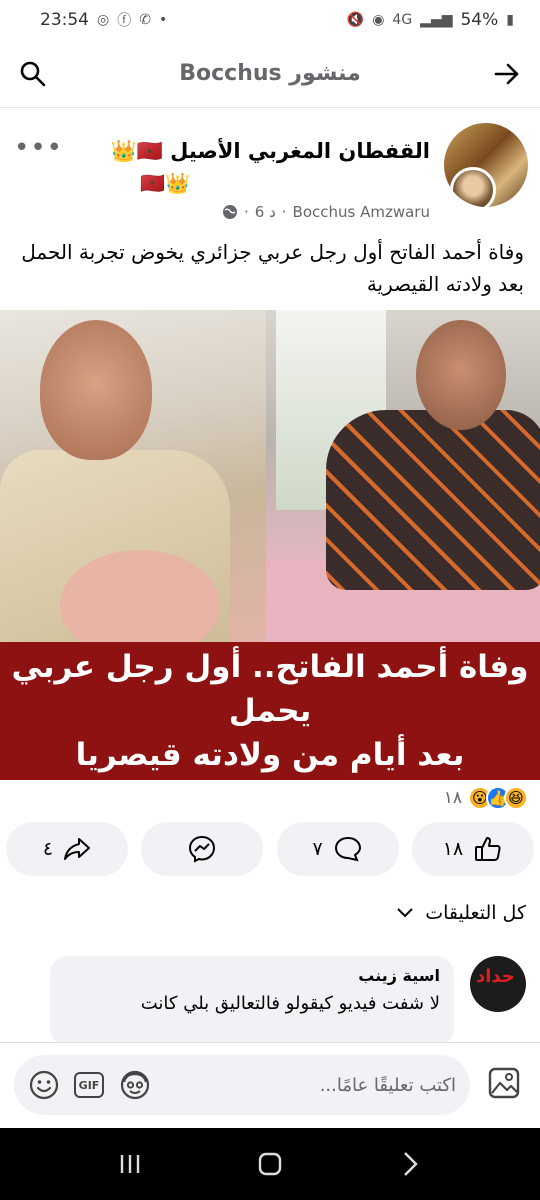 The width and height of the screenshot is (540, 1200). Describe the element at coordinates (453, 849) in the screenshot. I see `like-count: ١٨` at that location.